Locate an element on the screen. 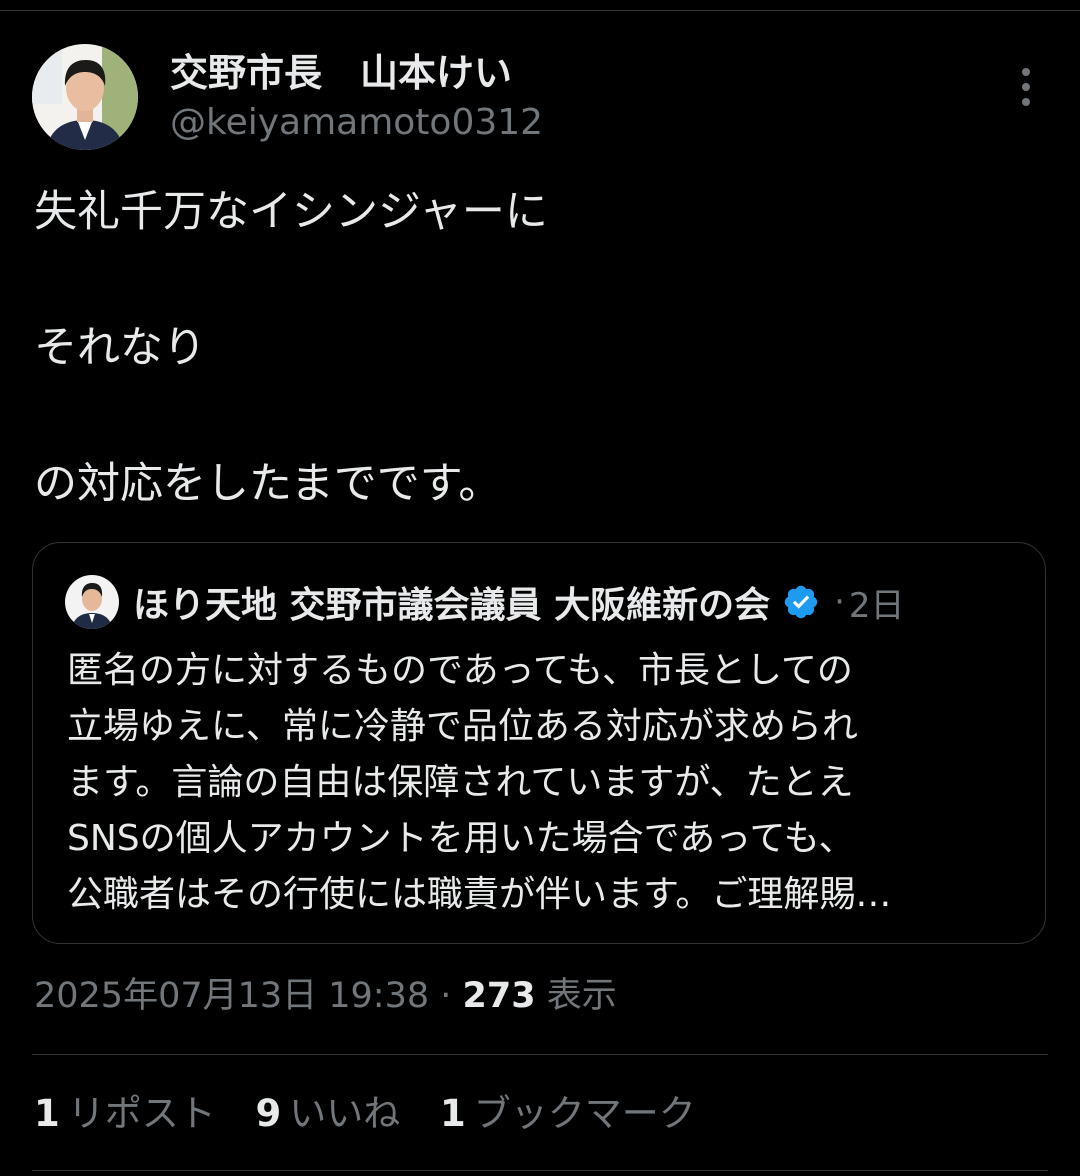  tweet-line: 失礼千万なイシンジャーに is located at coordinates (291, 212).